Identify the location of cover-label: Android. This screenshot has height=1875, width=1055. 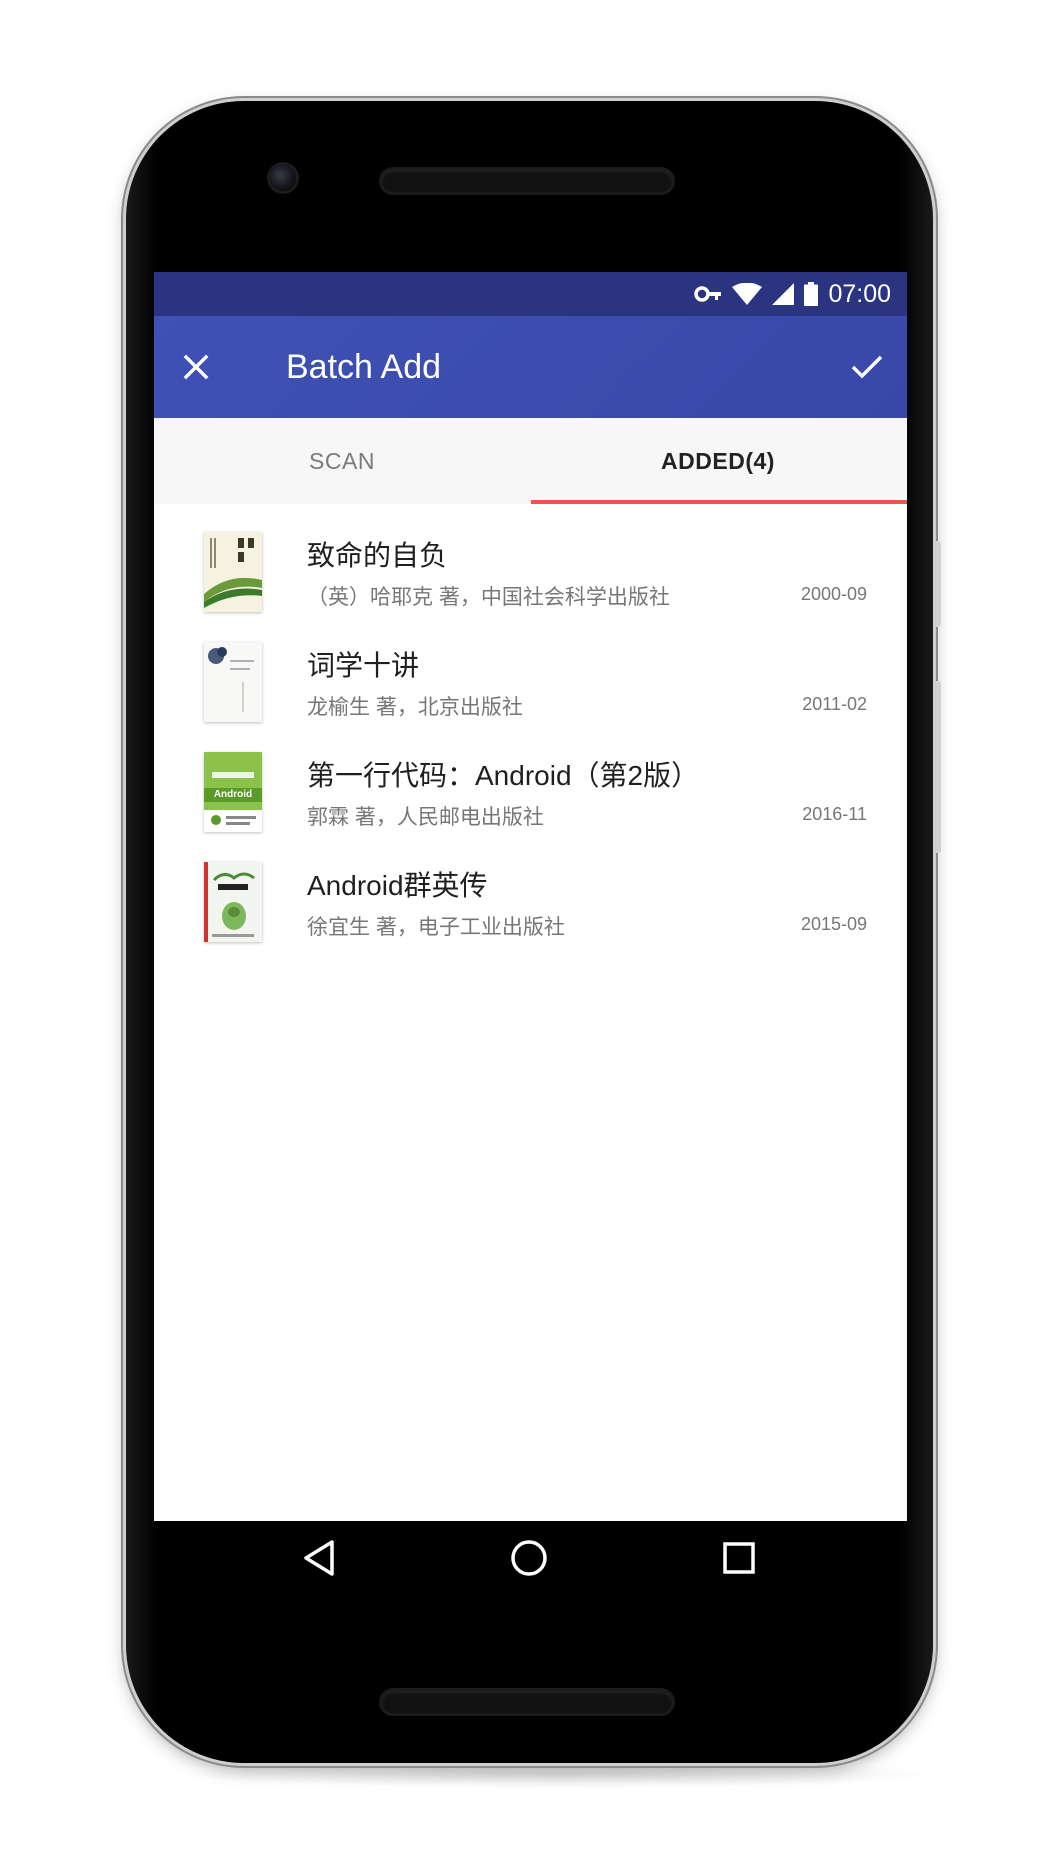
(233, 794).